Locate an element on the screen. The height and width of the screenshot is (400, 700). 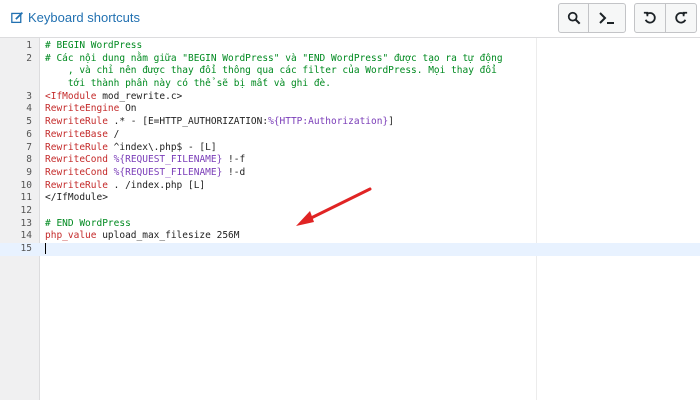
code-keyword: RewriteBase is located at coordinates (76, 134).